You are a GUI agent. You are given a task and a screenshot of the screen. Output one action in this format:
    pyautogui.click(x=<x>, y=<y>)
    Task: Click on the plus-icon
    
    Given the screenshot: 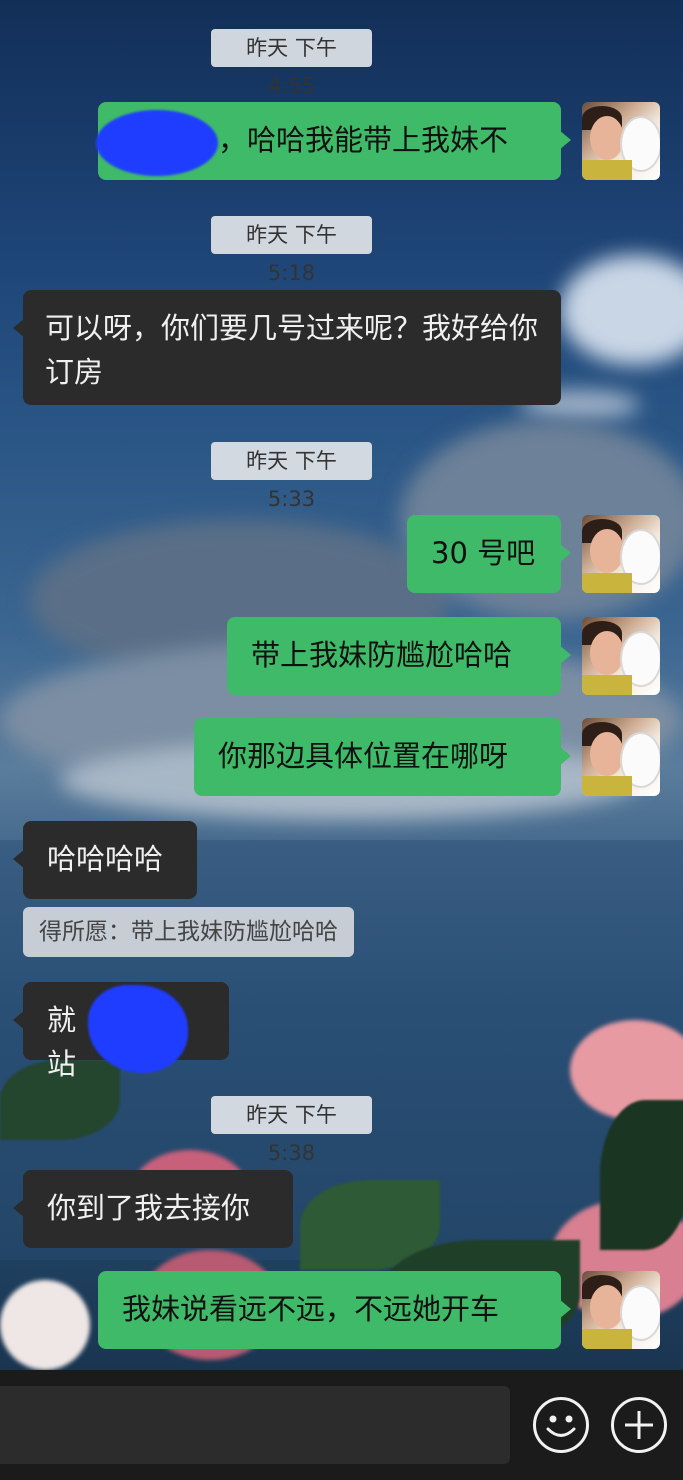 What is the action you would take?
    pyautogui.click(x=639, y=1425)
    